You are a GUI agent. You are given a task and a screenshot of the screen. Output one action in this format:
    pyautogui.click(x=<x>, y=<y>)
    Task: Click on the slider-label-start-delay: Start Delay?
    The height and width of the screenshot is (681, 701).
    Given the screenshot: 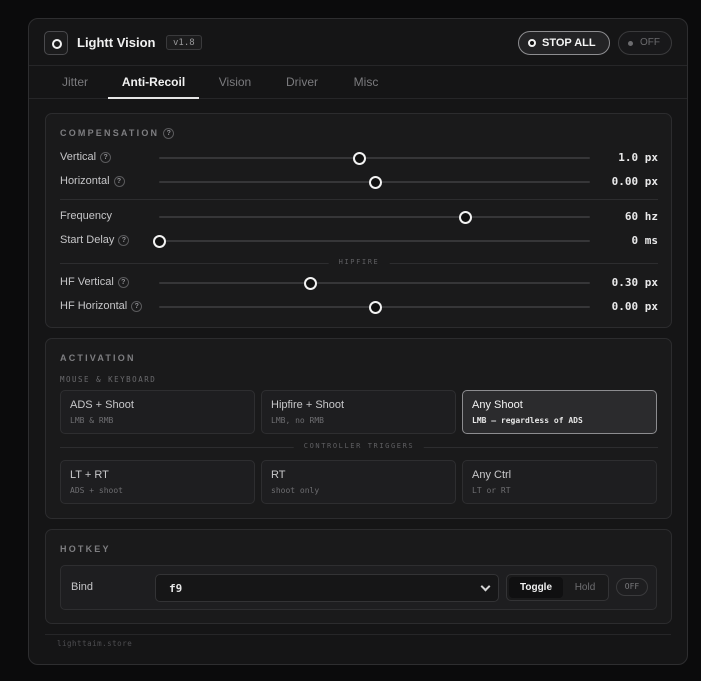 What is the action you would take?
    pyautogui.click(x=95, y=240)
    